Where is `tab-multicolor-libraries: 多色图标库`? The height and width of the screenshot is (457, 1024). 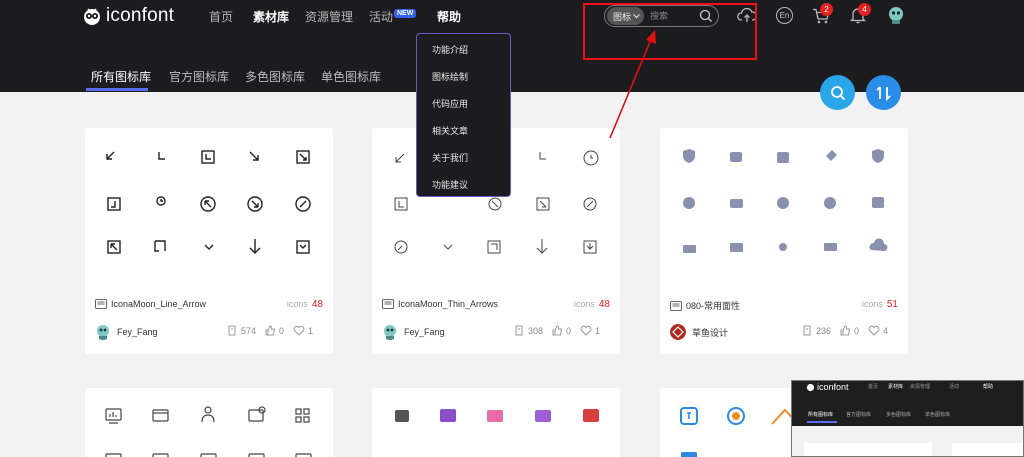 tab-multicolor-libraries: 多色图标库 is located at coordinates (275, 76).